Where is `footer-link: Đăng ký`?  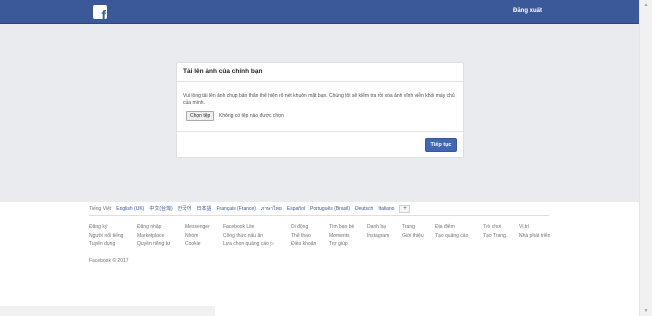
footer-link: Đăng ký is located at coordinates (106, 227).